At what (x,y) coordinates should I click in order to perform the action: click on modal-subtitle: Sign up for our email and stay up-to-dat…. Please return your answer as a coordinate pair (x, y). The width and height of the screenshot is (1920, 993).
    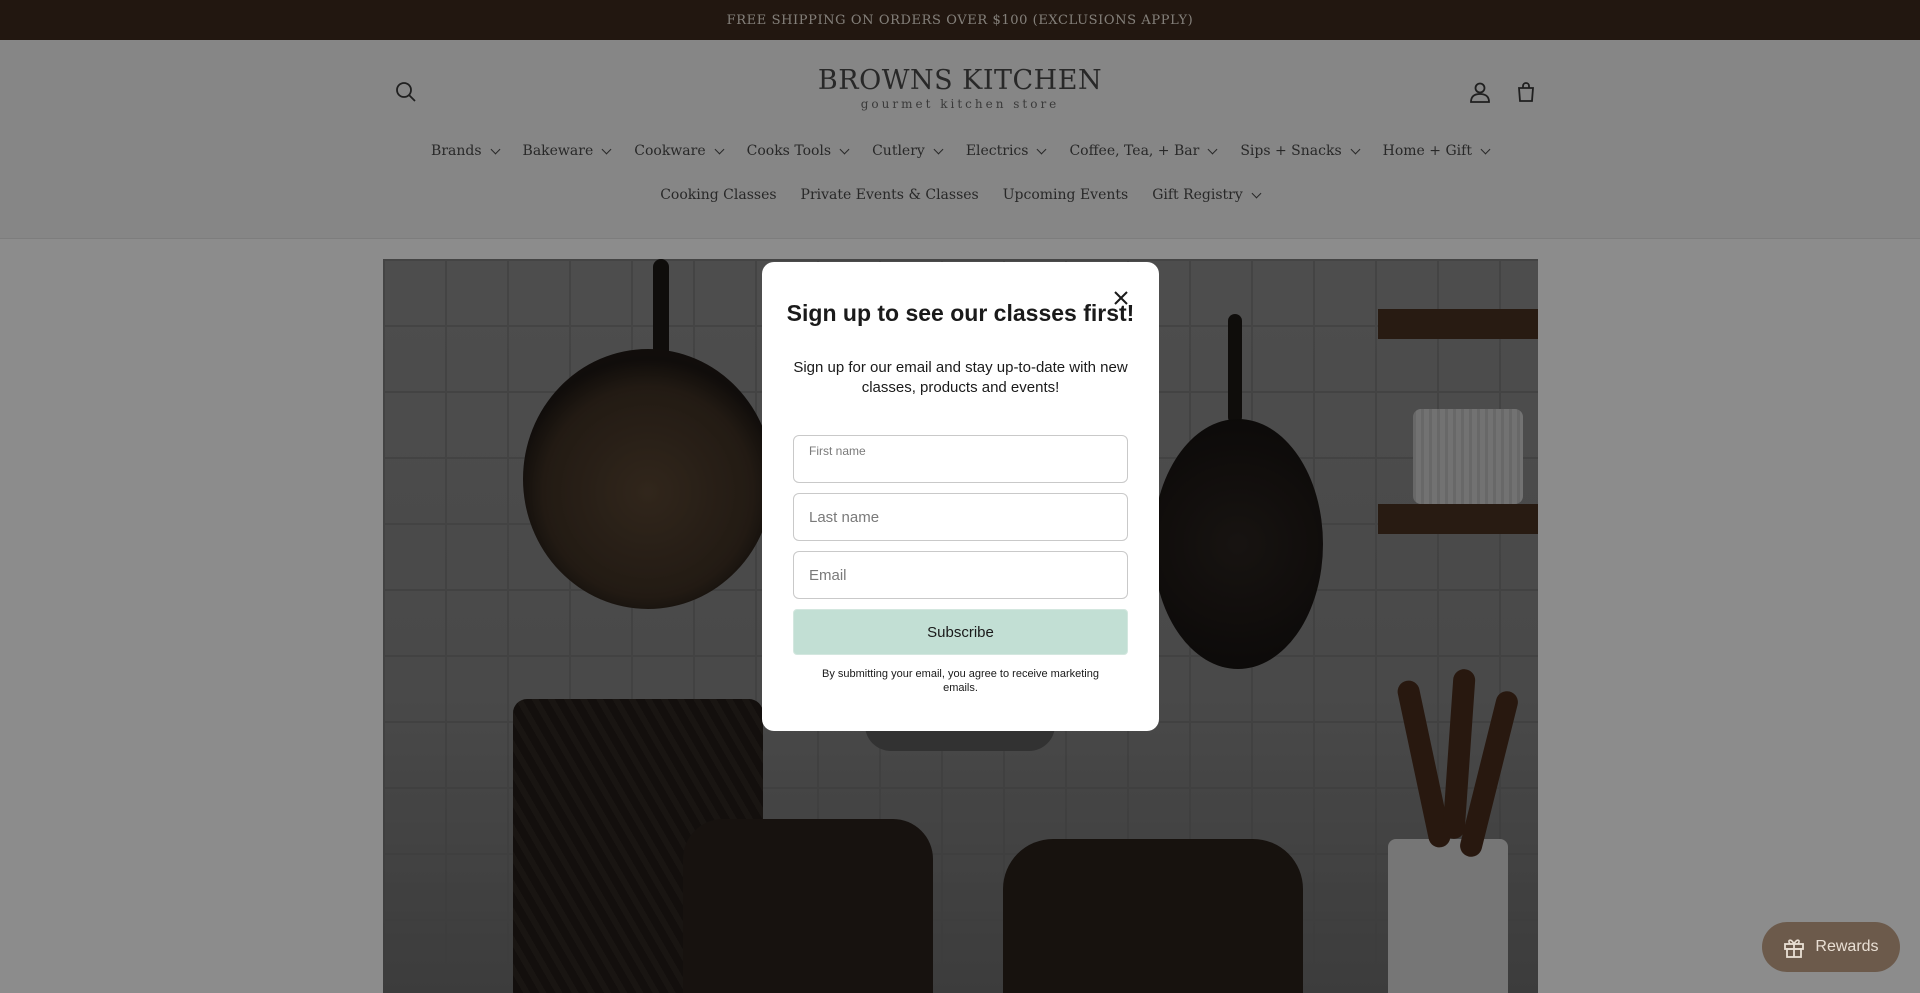
    Looking at the image, I should click on (960, 377).